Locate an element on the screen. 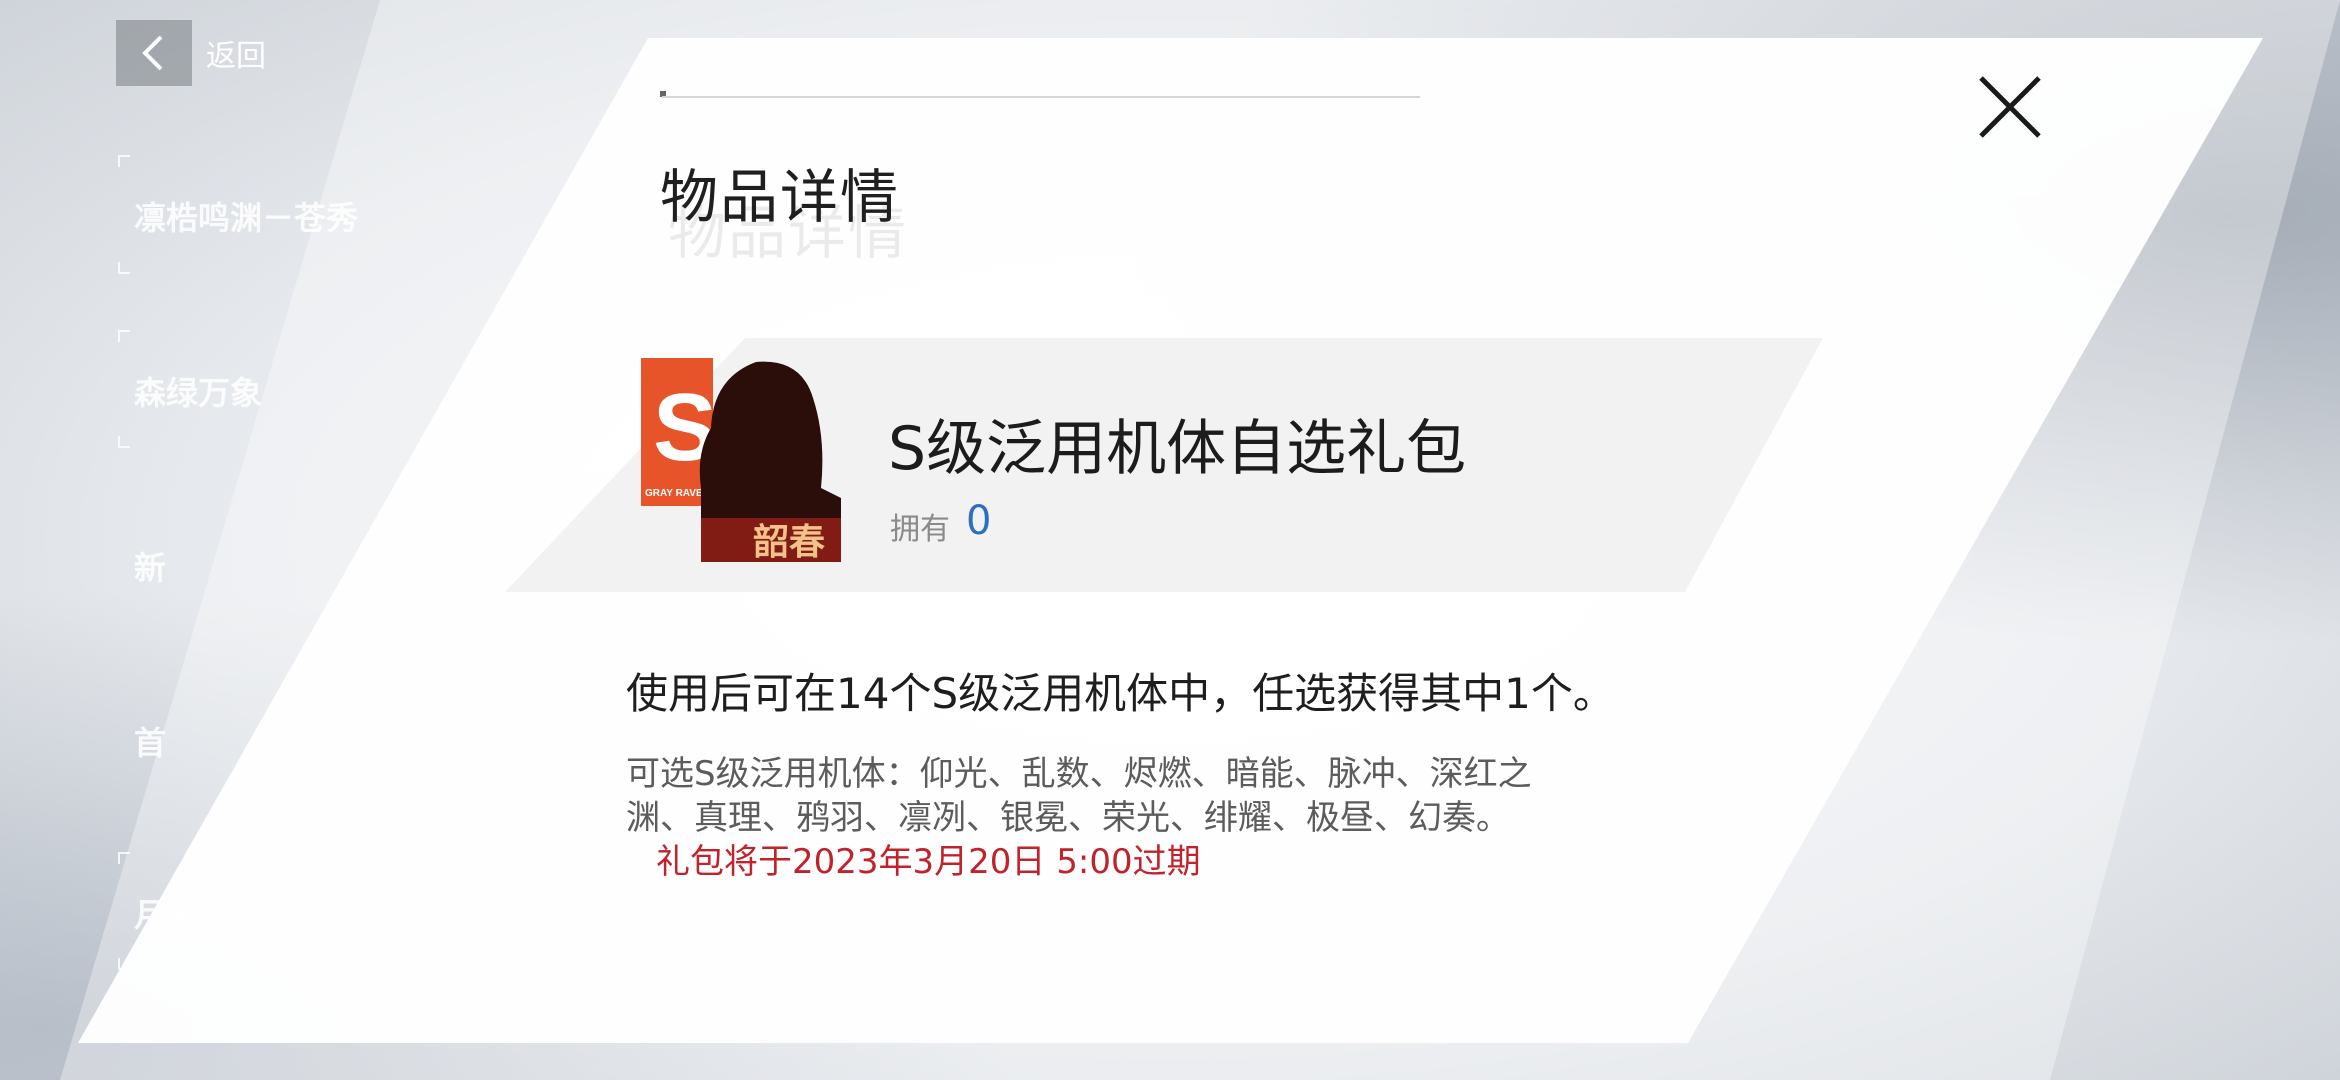 Image resolution: width=2340 pixels, height=1080 pixels. title-deco-line is located at coordinates (1041, 97).